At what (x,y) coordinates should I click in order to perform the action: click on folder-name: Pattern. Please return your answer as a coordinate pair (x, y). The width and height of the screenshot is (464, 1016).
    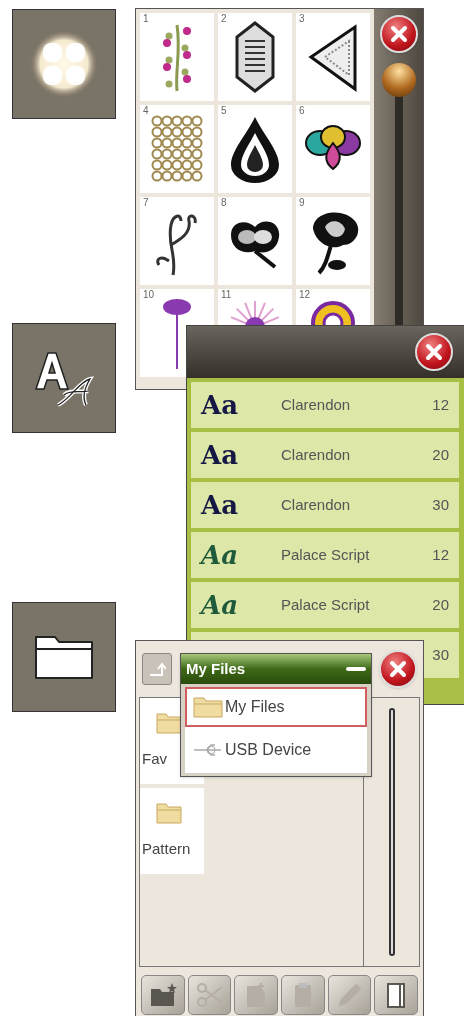
    Looking at the image, I should click on (166, 849).